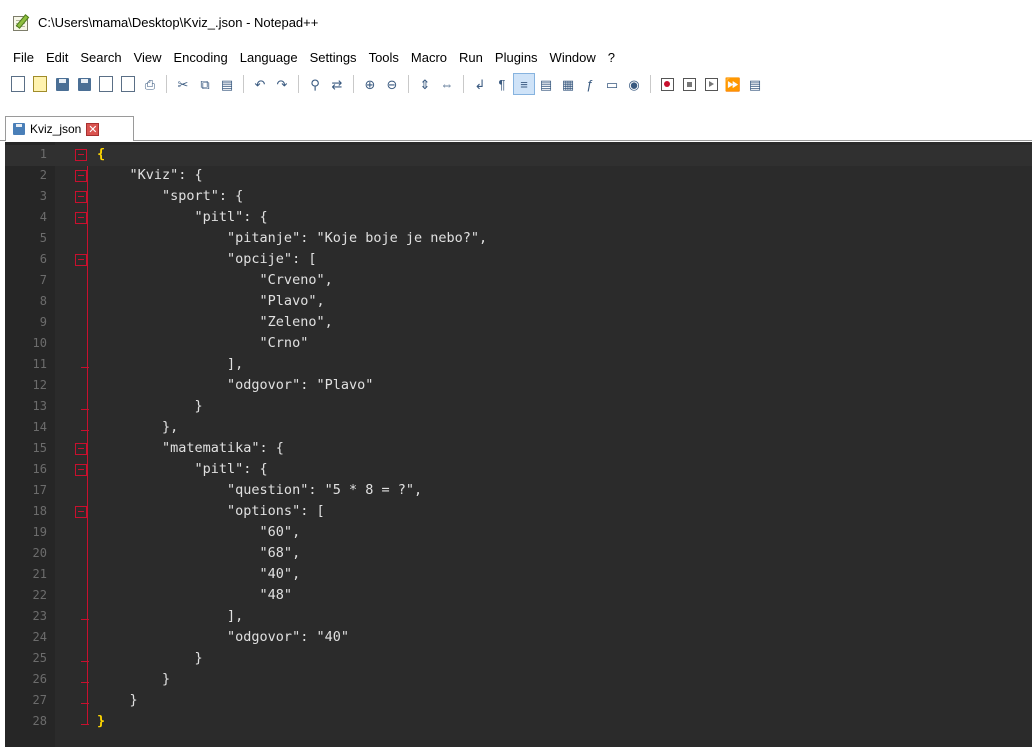 This screenshot has width=1032, height=747. Describe the element at coordinates (667, 84) in the screenshot. I see `record-macro-icon` at that location.